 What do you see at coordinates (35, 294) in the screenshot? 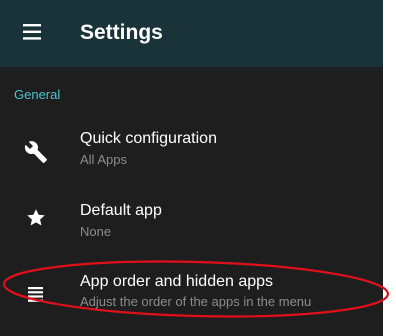
I see `list-icon` at bounding box center [35, 294].